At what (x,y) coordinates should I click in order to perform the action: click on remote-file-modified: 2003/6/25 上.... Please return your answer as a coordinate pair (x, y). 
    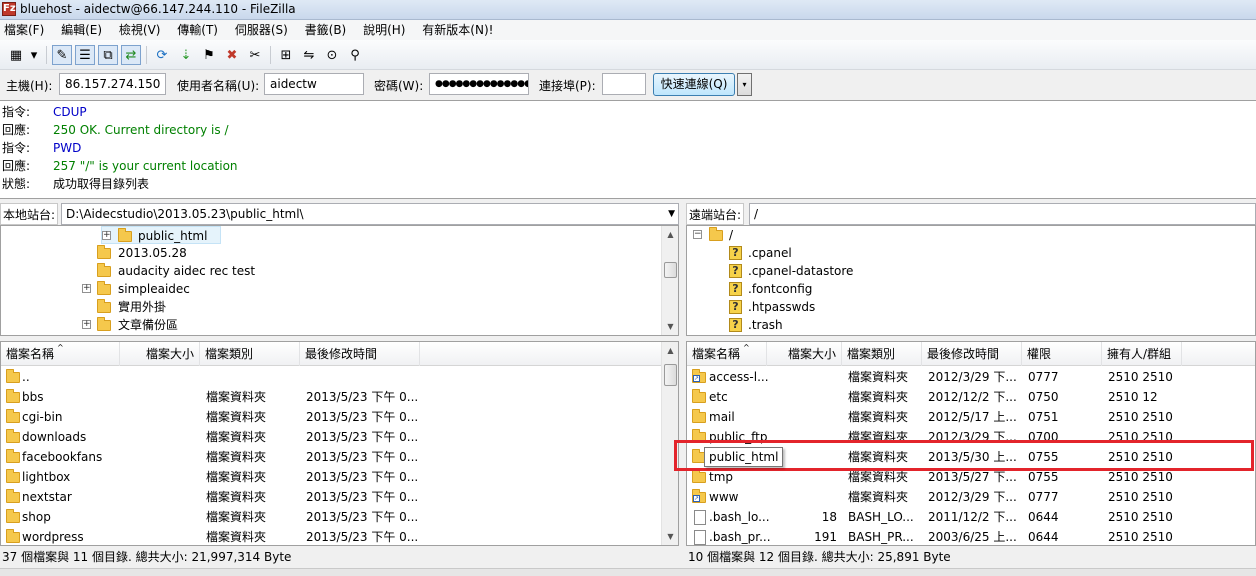
    Looking at the image, I should click on (972, 537).